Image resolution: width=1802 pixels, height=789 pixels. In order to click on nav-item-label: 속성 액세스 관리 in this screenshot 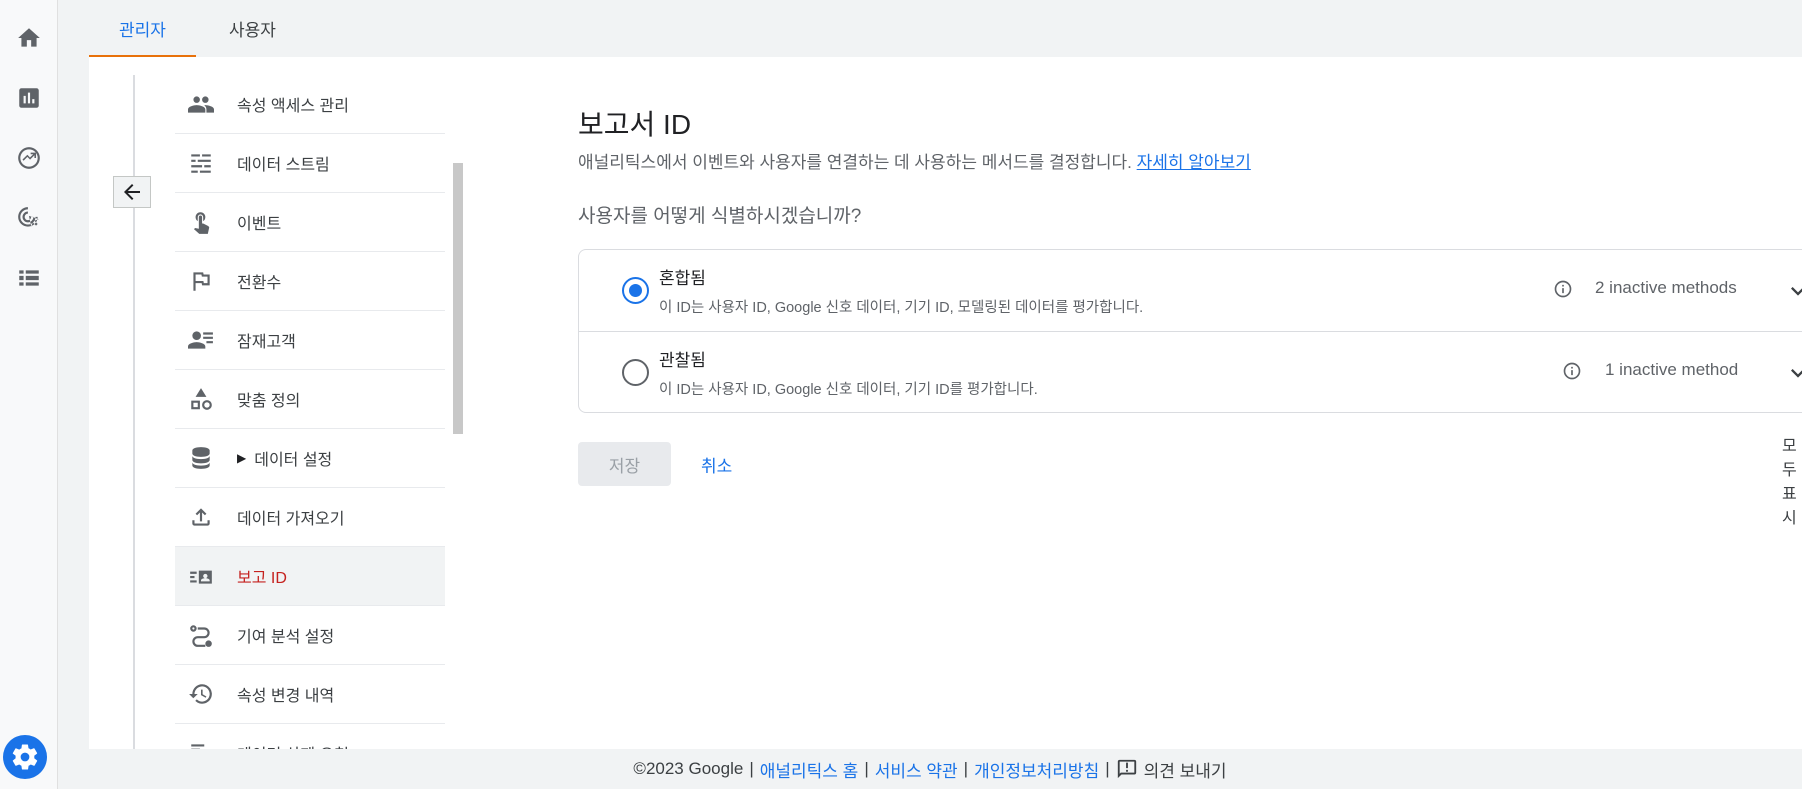, I will do `click(293, 106)`.